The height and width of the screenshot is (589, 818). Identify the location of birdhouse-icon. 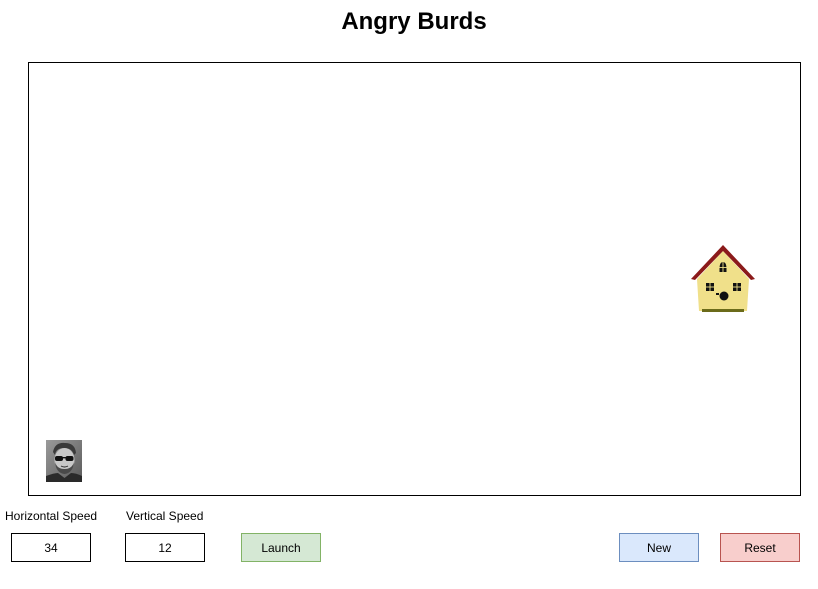
(723, 279).